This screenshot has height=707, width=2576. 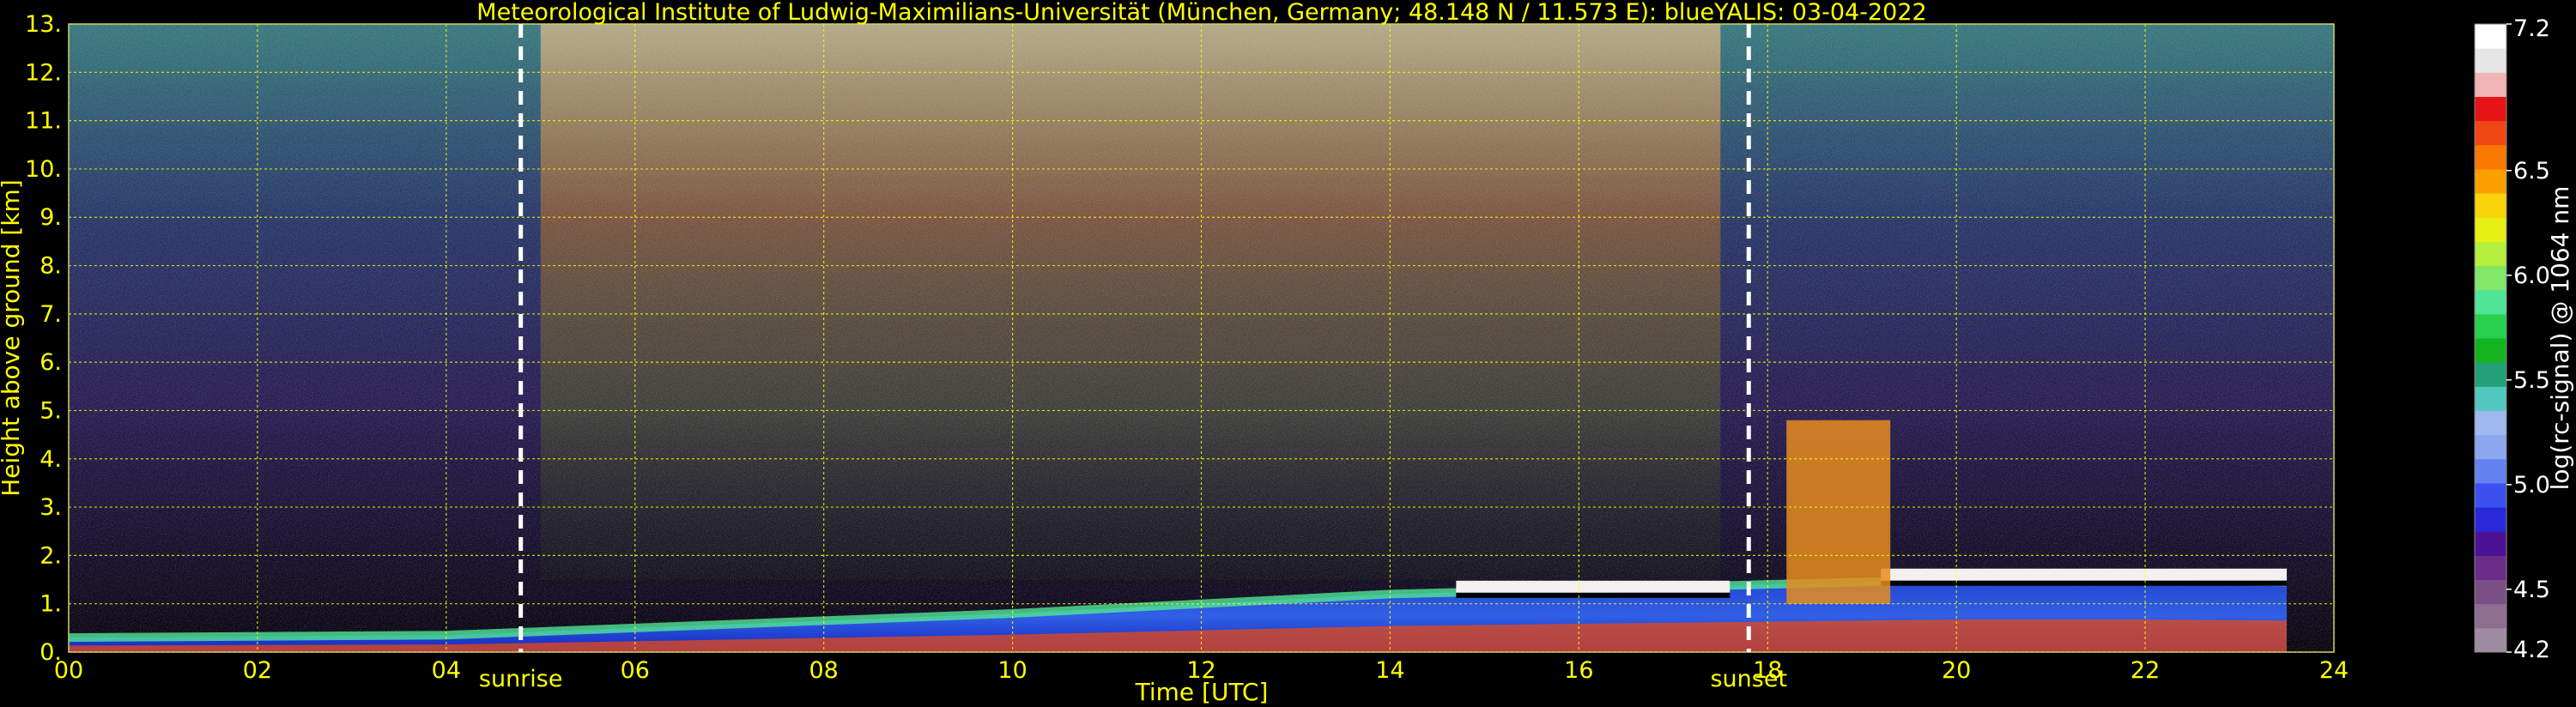 What do you see at coordinates (823, 670) in the screenshot?
I see `x-tick-label: 08` at bounding box center [823, 670].